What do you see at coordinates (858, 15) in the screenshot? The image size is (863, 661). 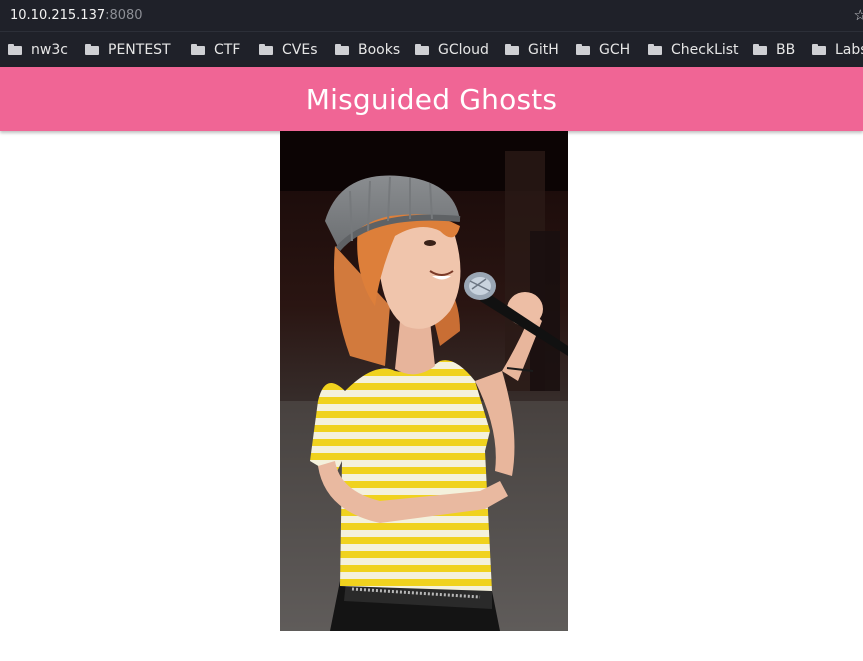 I see `star-icon: ☆` at bounding box center [858, 15].